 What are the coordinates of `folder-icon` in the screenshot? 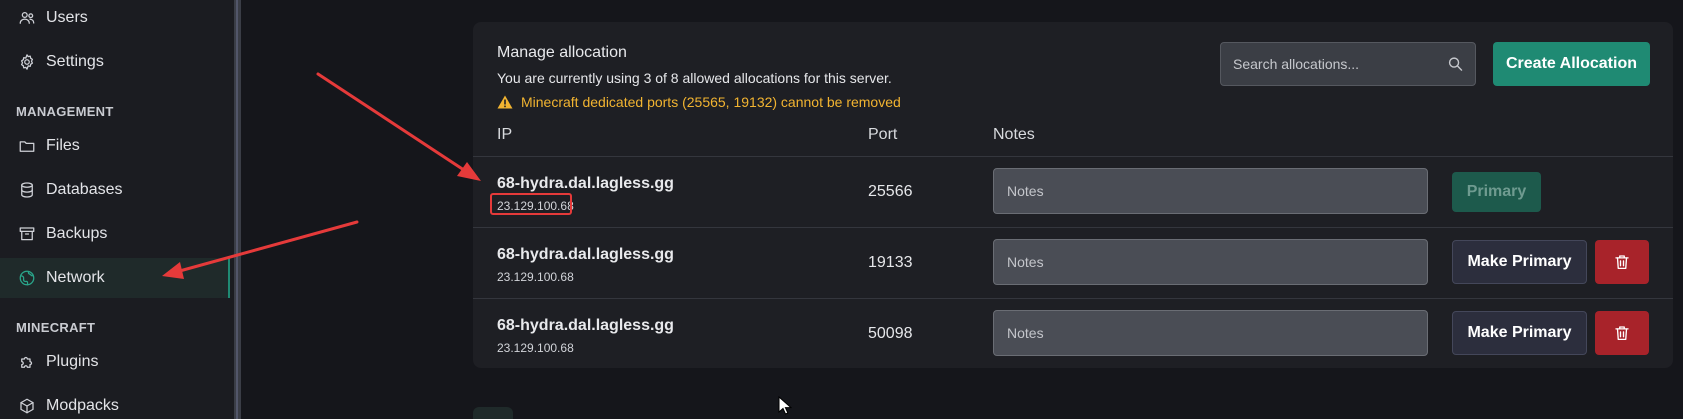 It's located at (26, 146).